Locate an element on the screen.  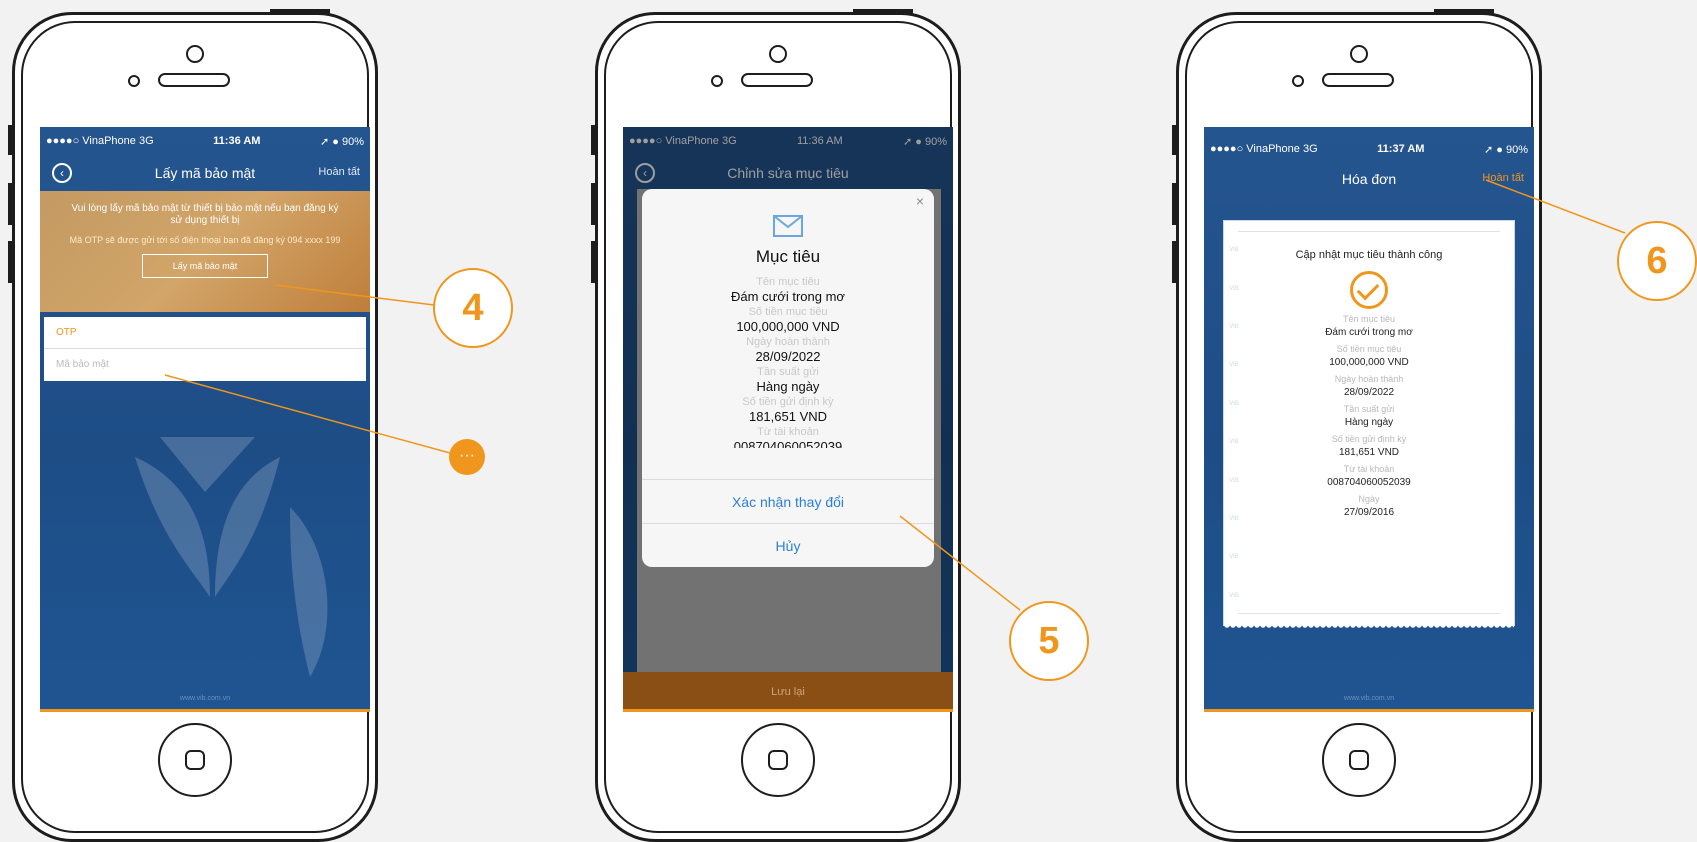
more-icon: ··· is located at coordinates (467, 457).